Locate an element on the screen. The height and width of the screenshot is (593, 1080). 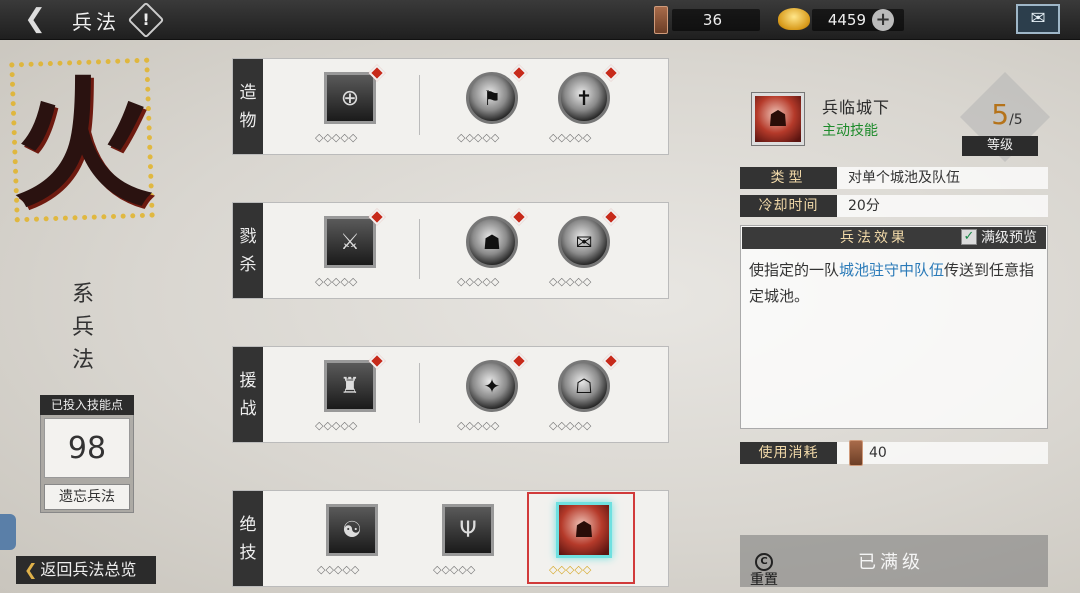
mail-icon: ✉ is located at coordinates (1038, 19).